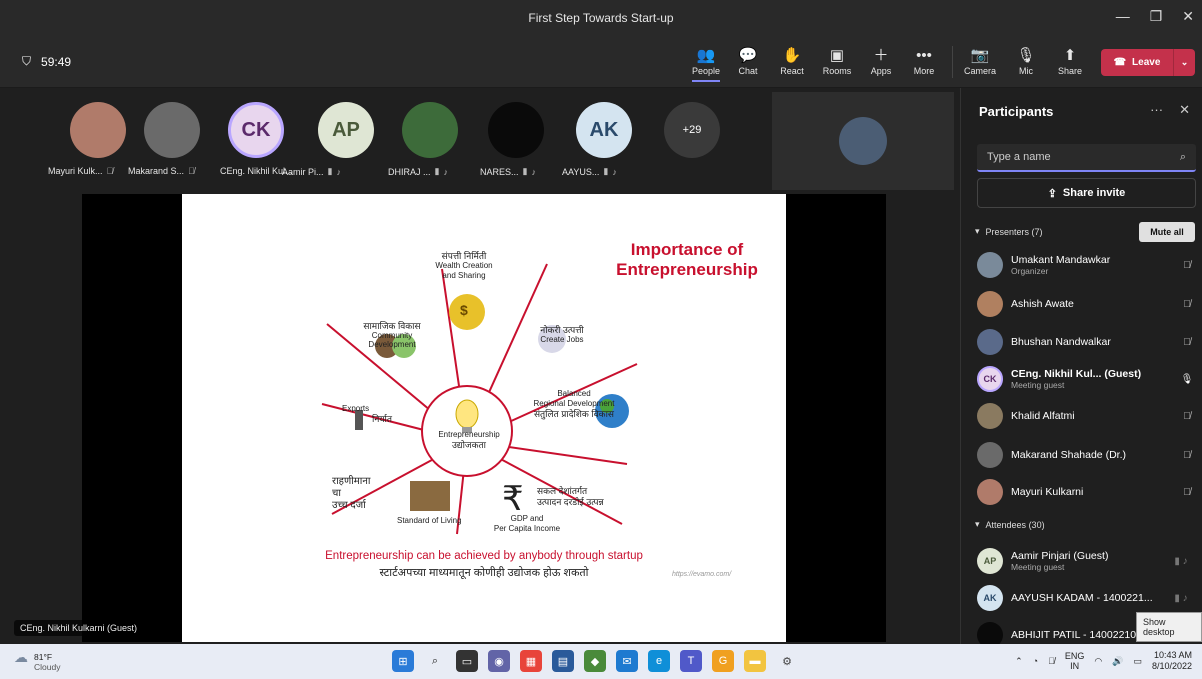 This screenshot has height=679, width=1202. Describe the element at coordinates (691, 661) in the screenshot. I see `teams-icon: T` at that location.